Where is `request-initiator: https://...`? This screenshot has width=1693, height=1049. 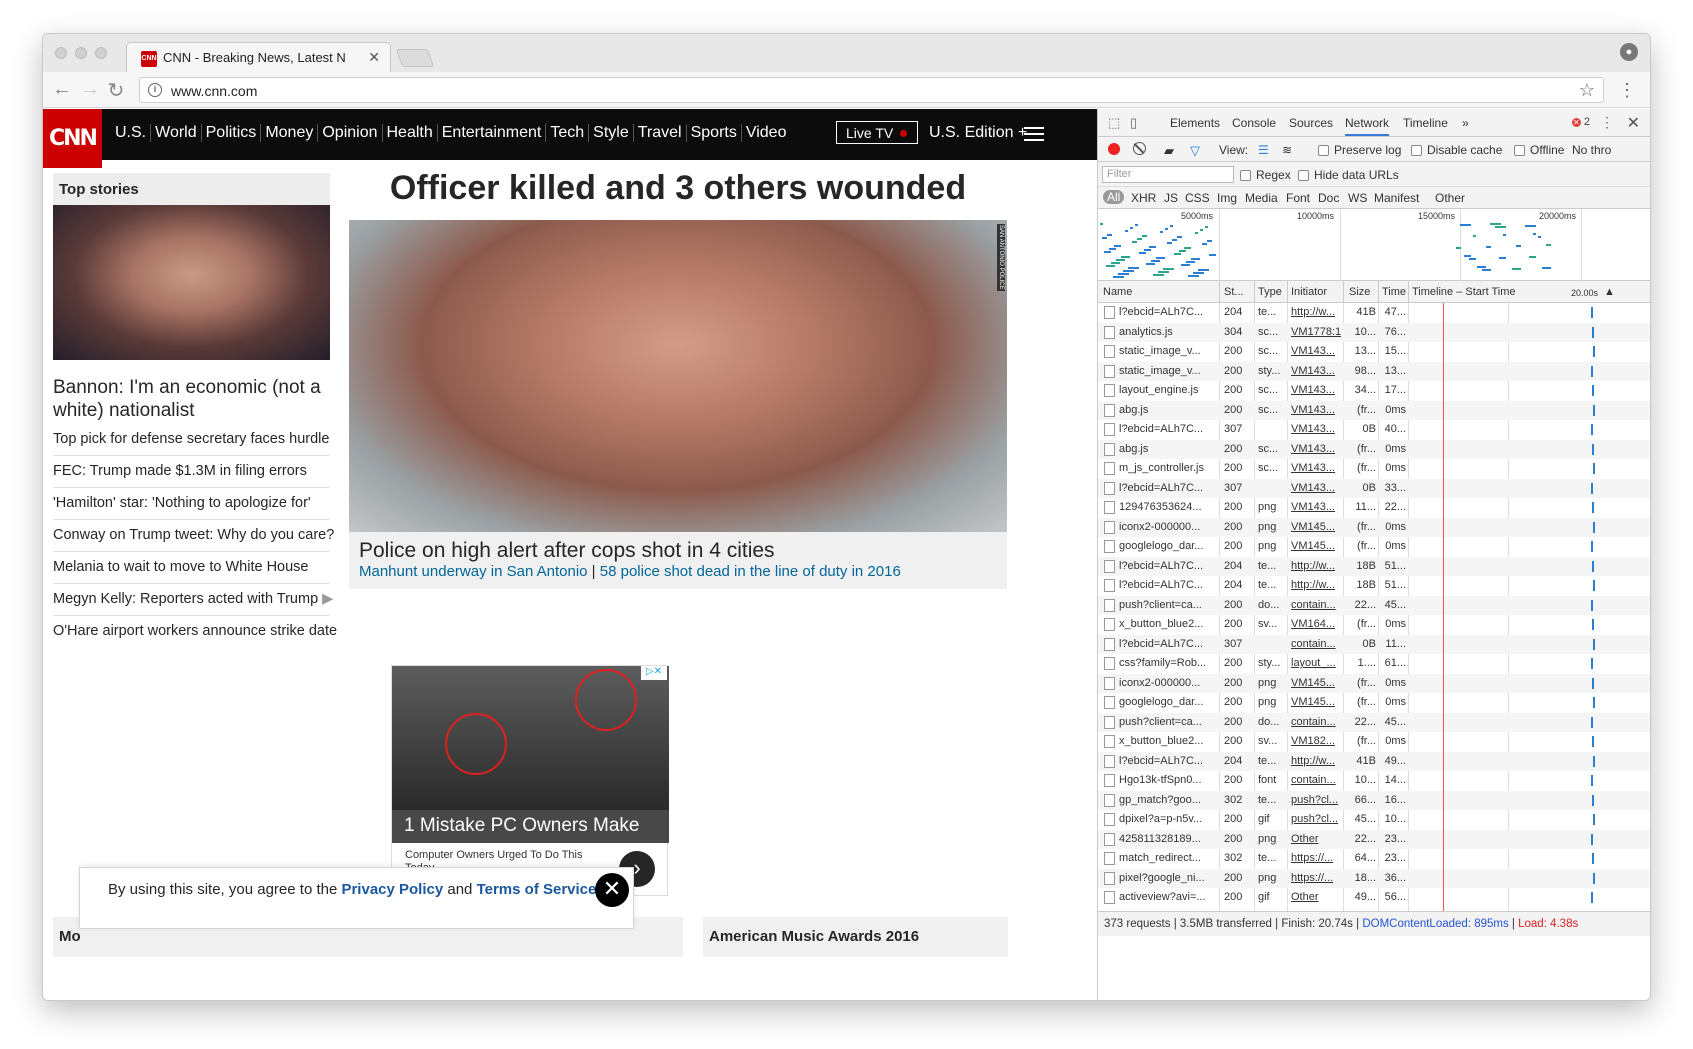 request-initiator: https://... is located at coordinates (1316, 878).